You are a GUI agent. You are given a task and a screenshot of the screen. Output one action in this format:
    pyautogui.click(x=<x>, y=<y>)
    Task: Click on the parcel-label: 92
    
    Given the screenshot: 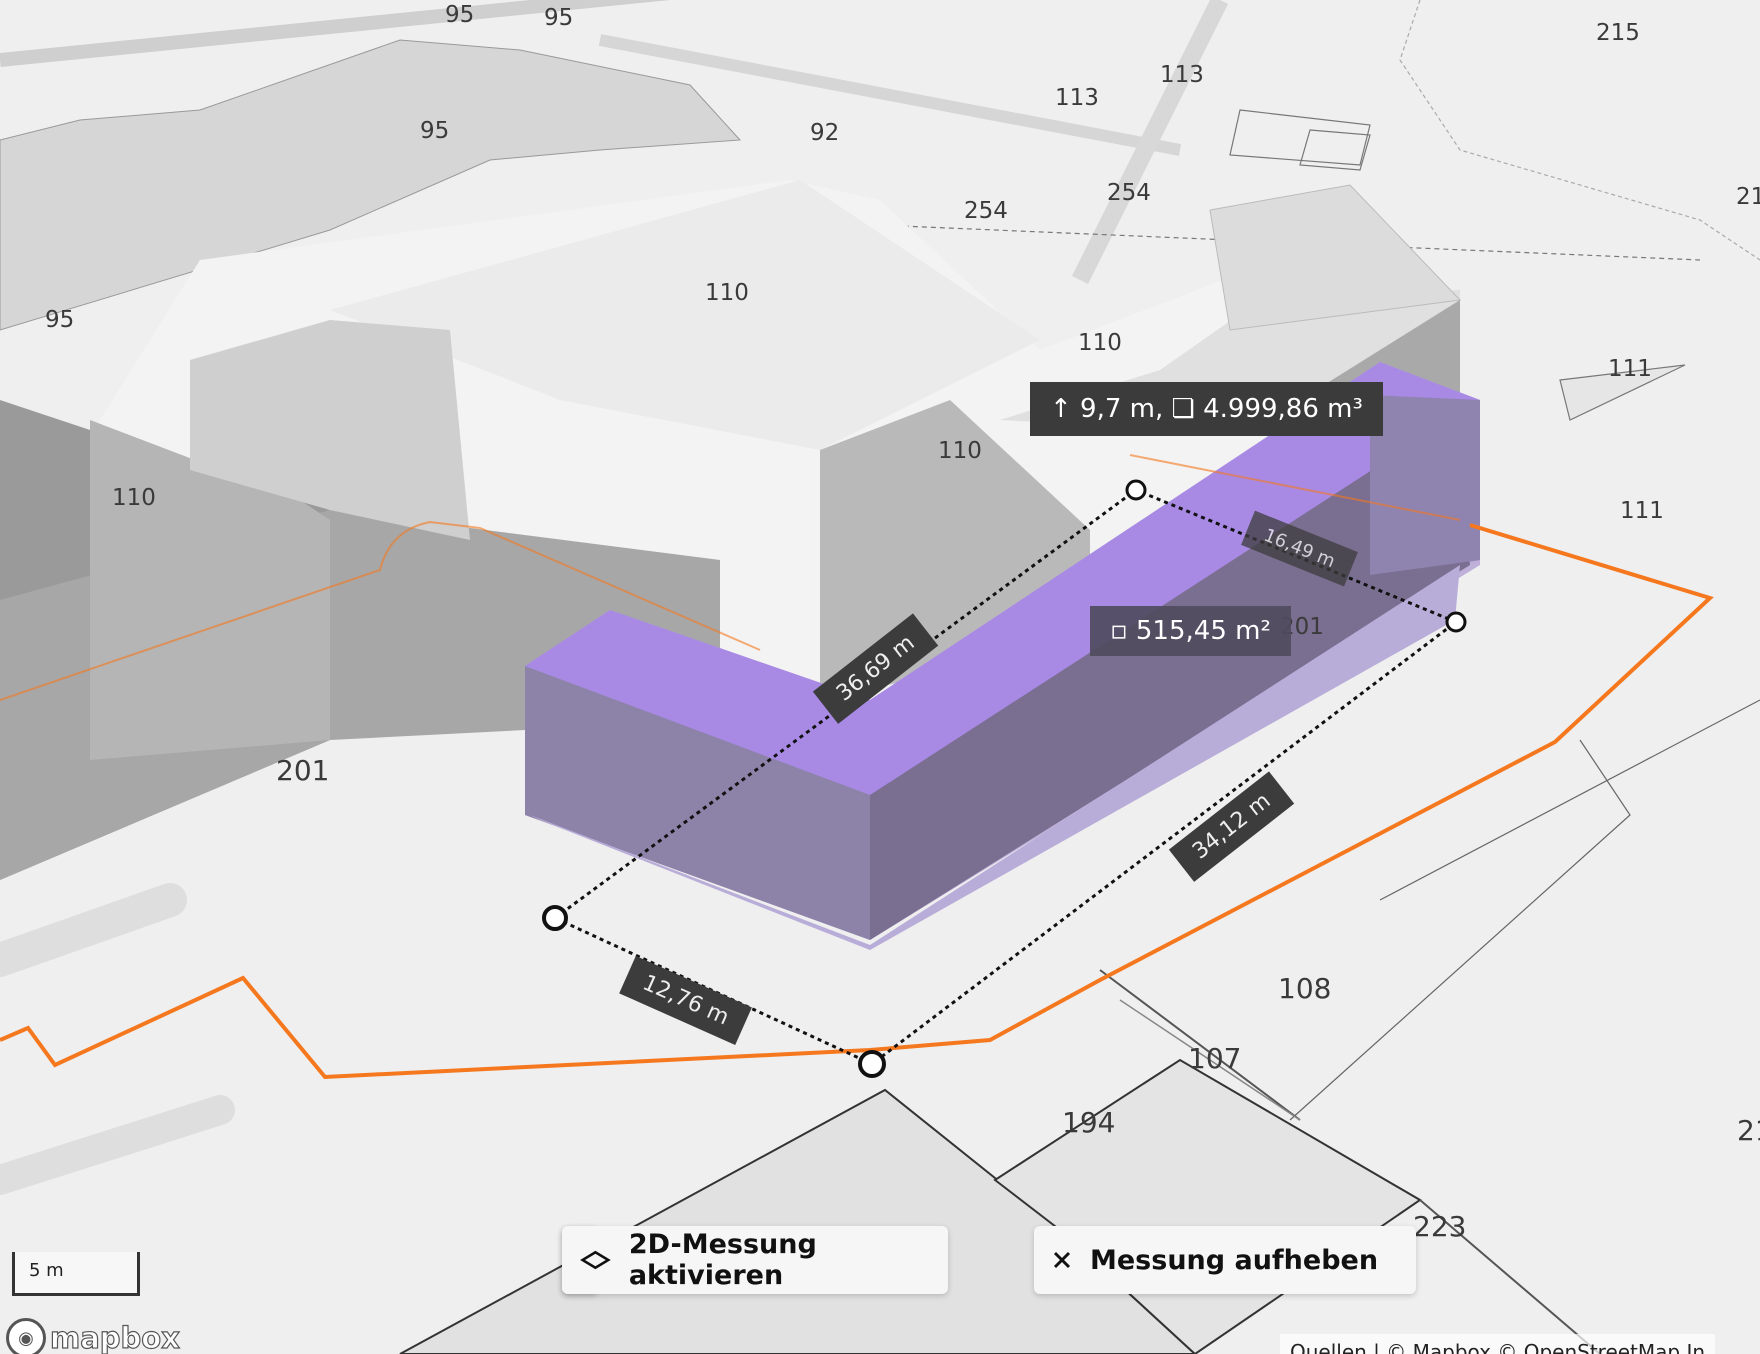 What is the action you would take?
    pyautogui.click(x=824, y=133)
    